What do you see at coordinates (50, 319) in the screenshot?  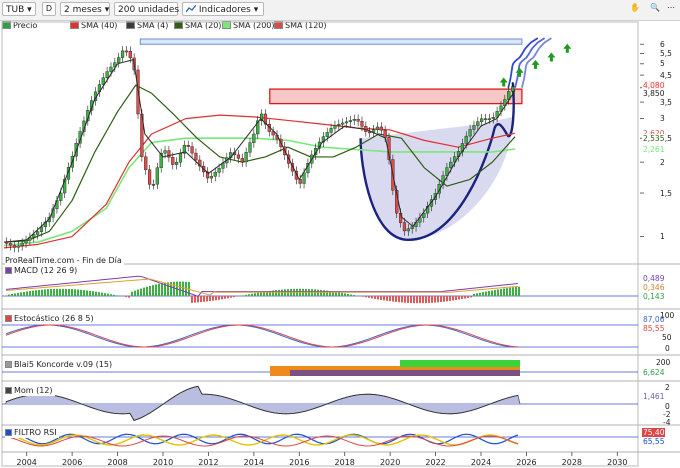 I see `stoch-panel-label: Estocástico (26 8 5)` at bounding box center [50, 319].